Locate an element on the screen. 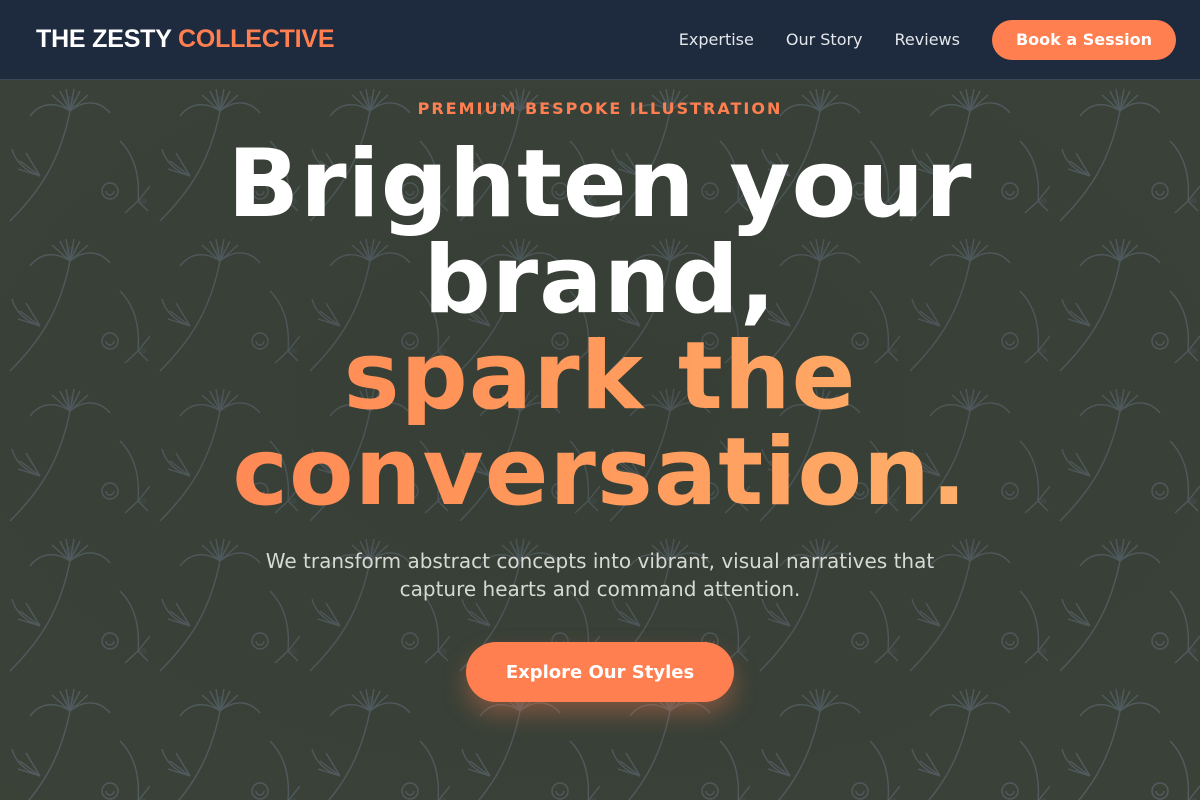 The width and height of the screenshot is (1200, 800). headline-line-1: Brighten your is located at coordinates (600, 184).